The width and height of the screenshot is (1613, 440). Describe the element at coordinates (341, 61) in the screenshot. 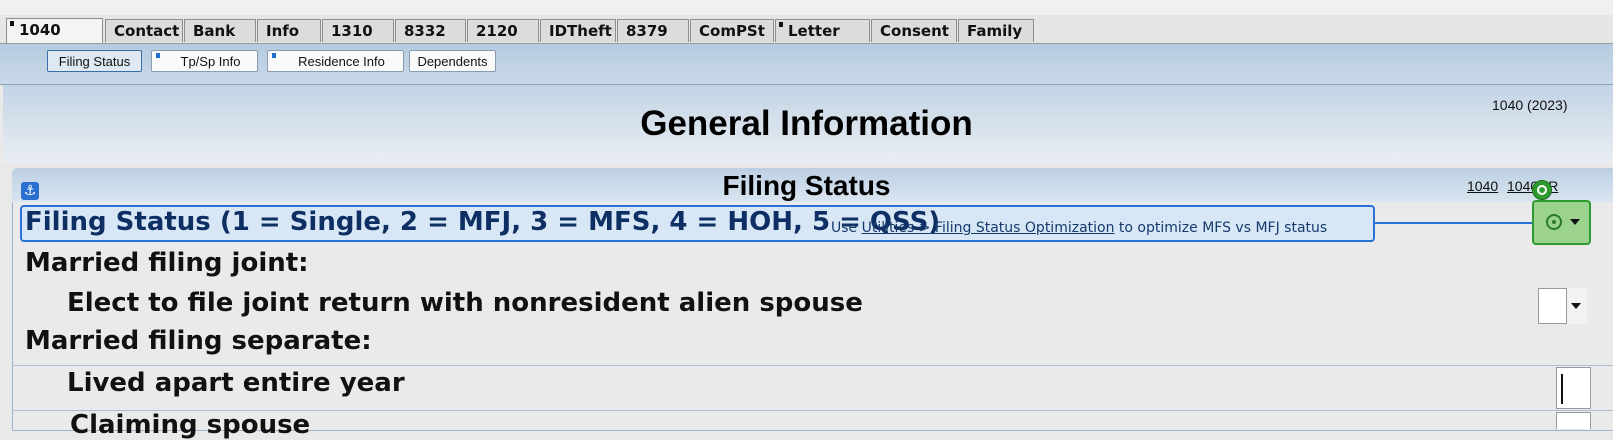

I see `sub-tab-label: Residence Info` at that location.